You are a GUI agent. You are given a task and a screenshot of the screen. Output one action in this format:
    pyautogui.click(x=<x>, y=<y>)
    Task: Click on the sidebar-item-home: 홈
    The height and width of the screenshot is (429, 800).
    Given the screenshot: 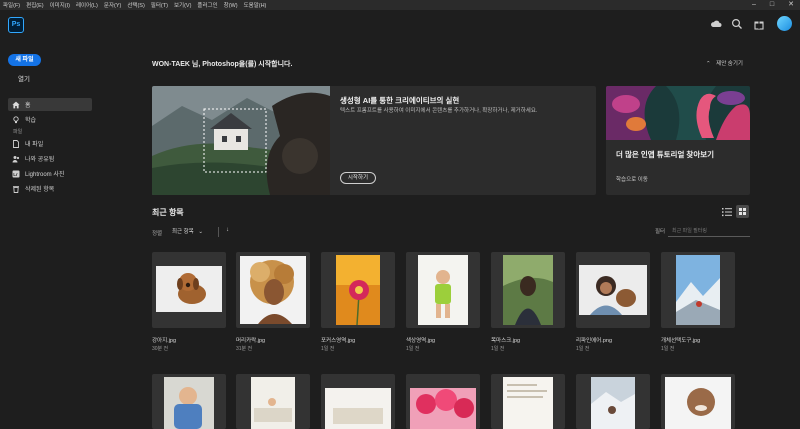 What is the action you would take?
    pyautogui.click(x=50, y=104)
    